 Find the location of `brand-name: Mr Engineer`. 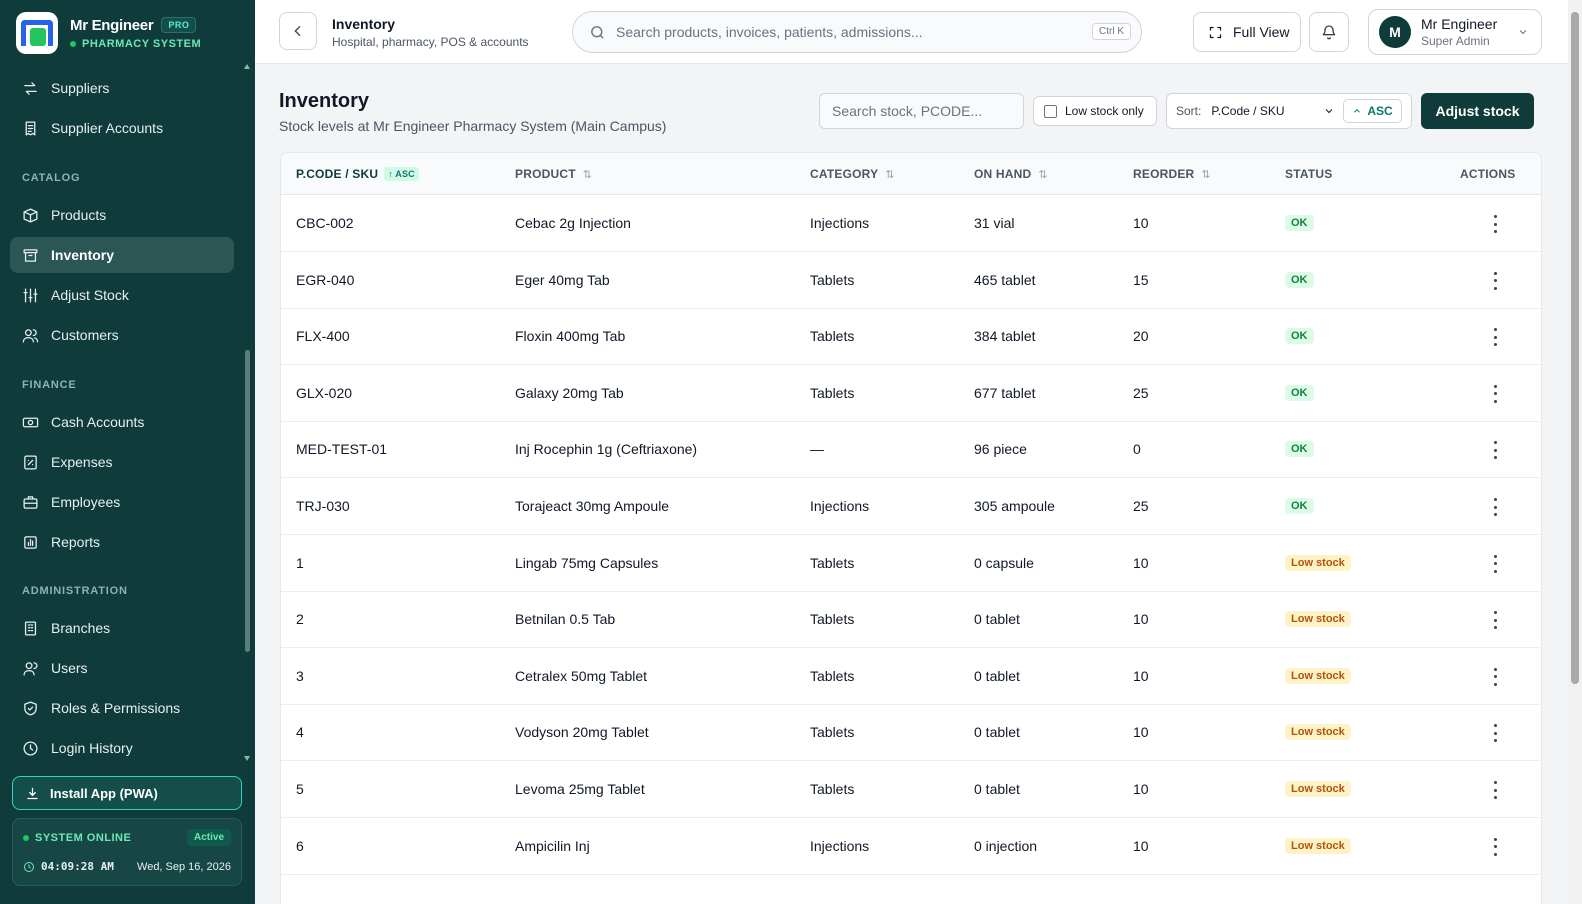

brand-name: Mr Engineer is located at coordinates (112, 25).